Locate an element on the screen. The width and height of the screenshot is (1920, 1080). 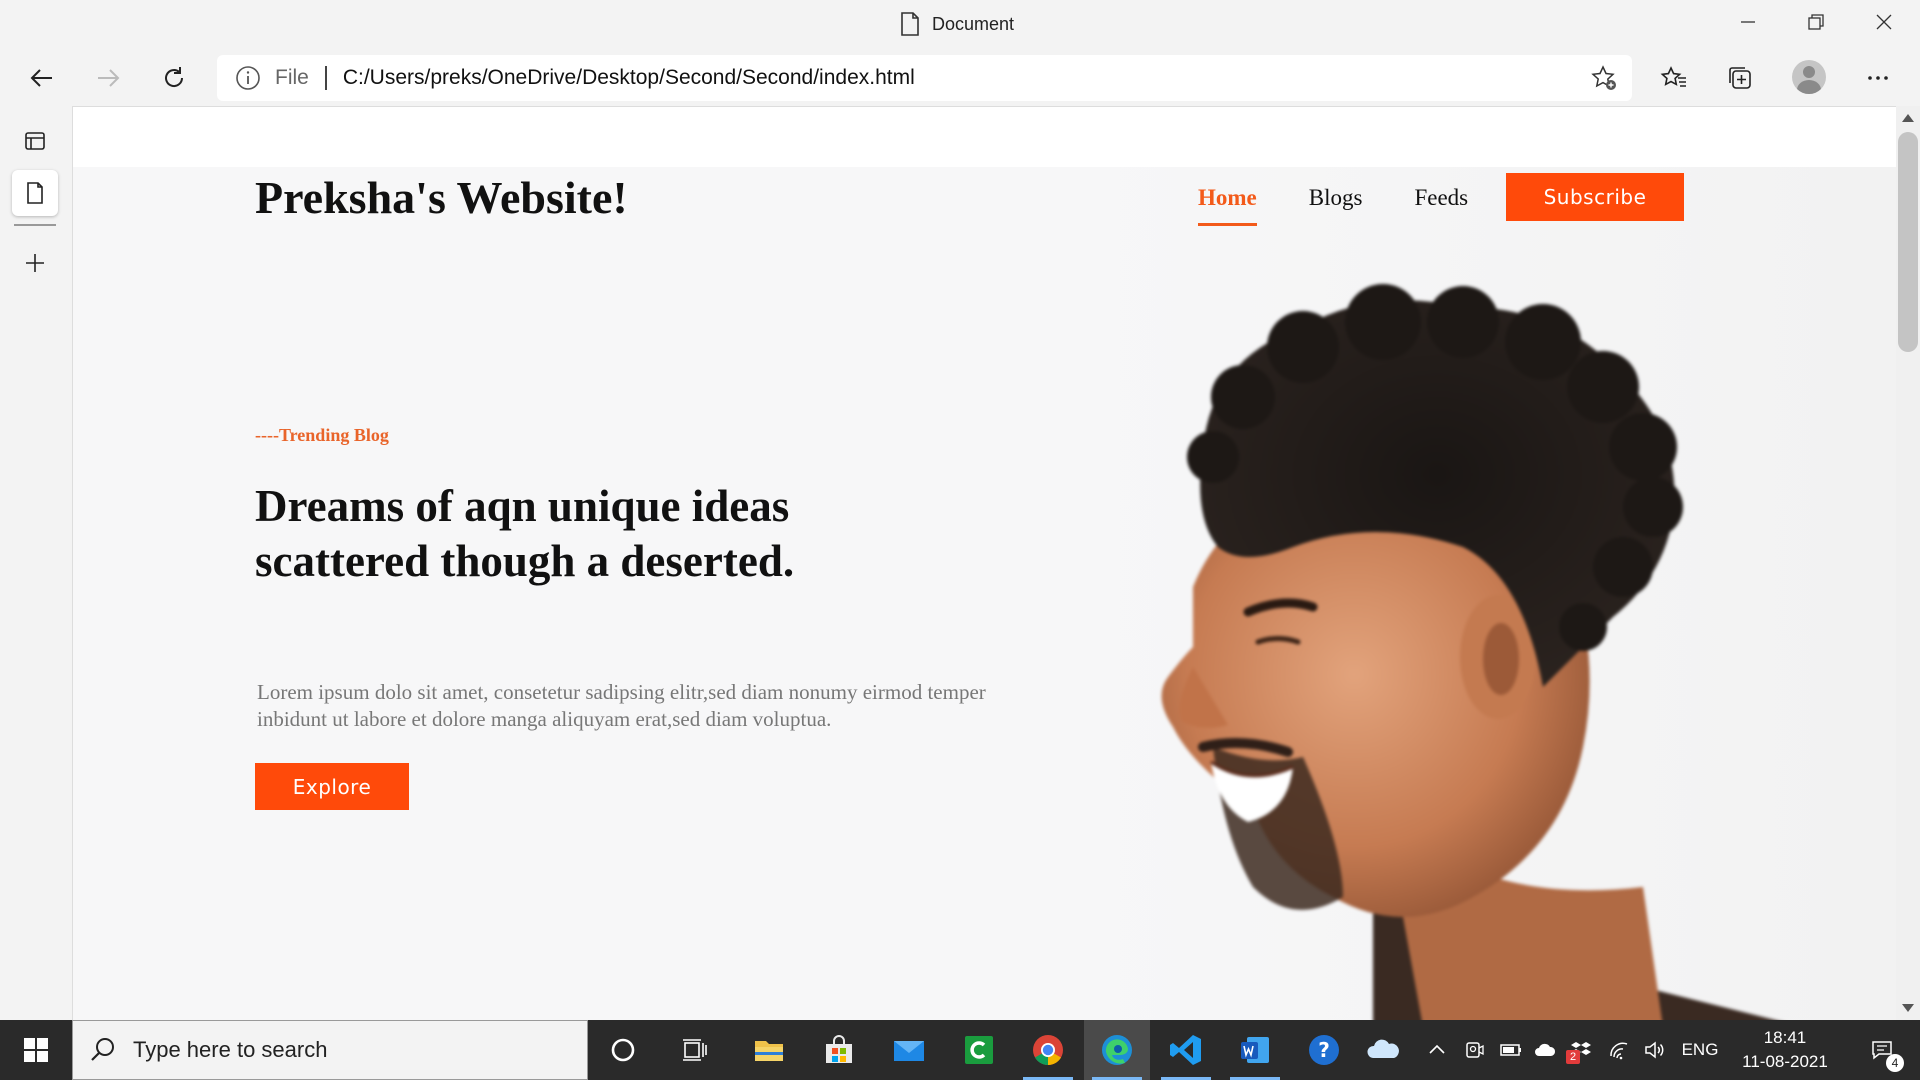
profile-avatar is located at coordinates (1809, 77).